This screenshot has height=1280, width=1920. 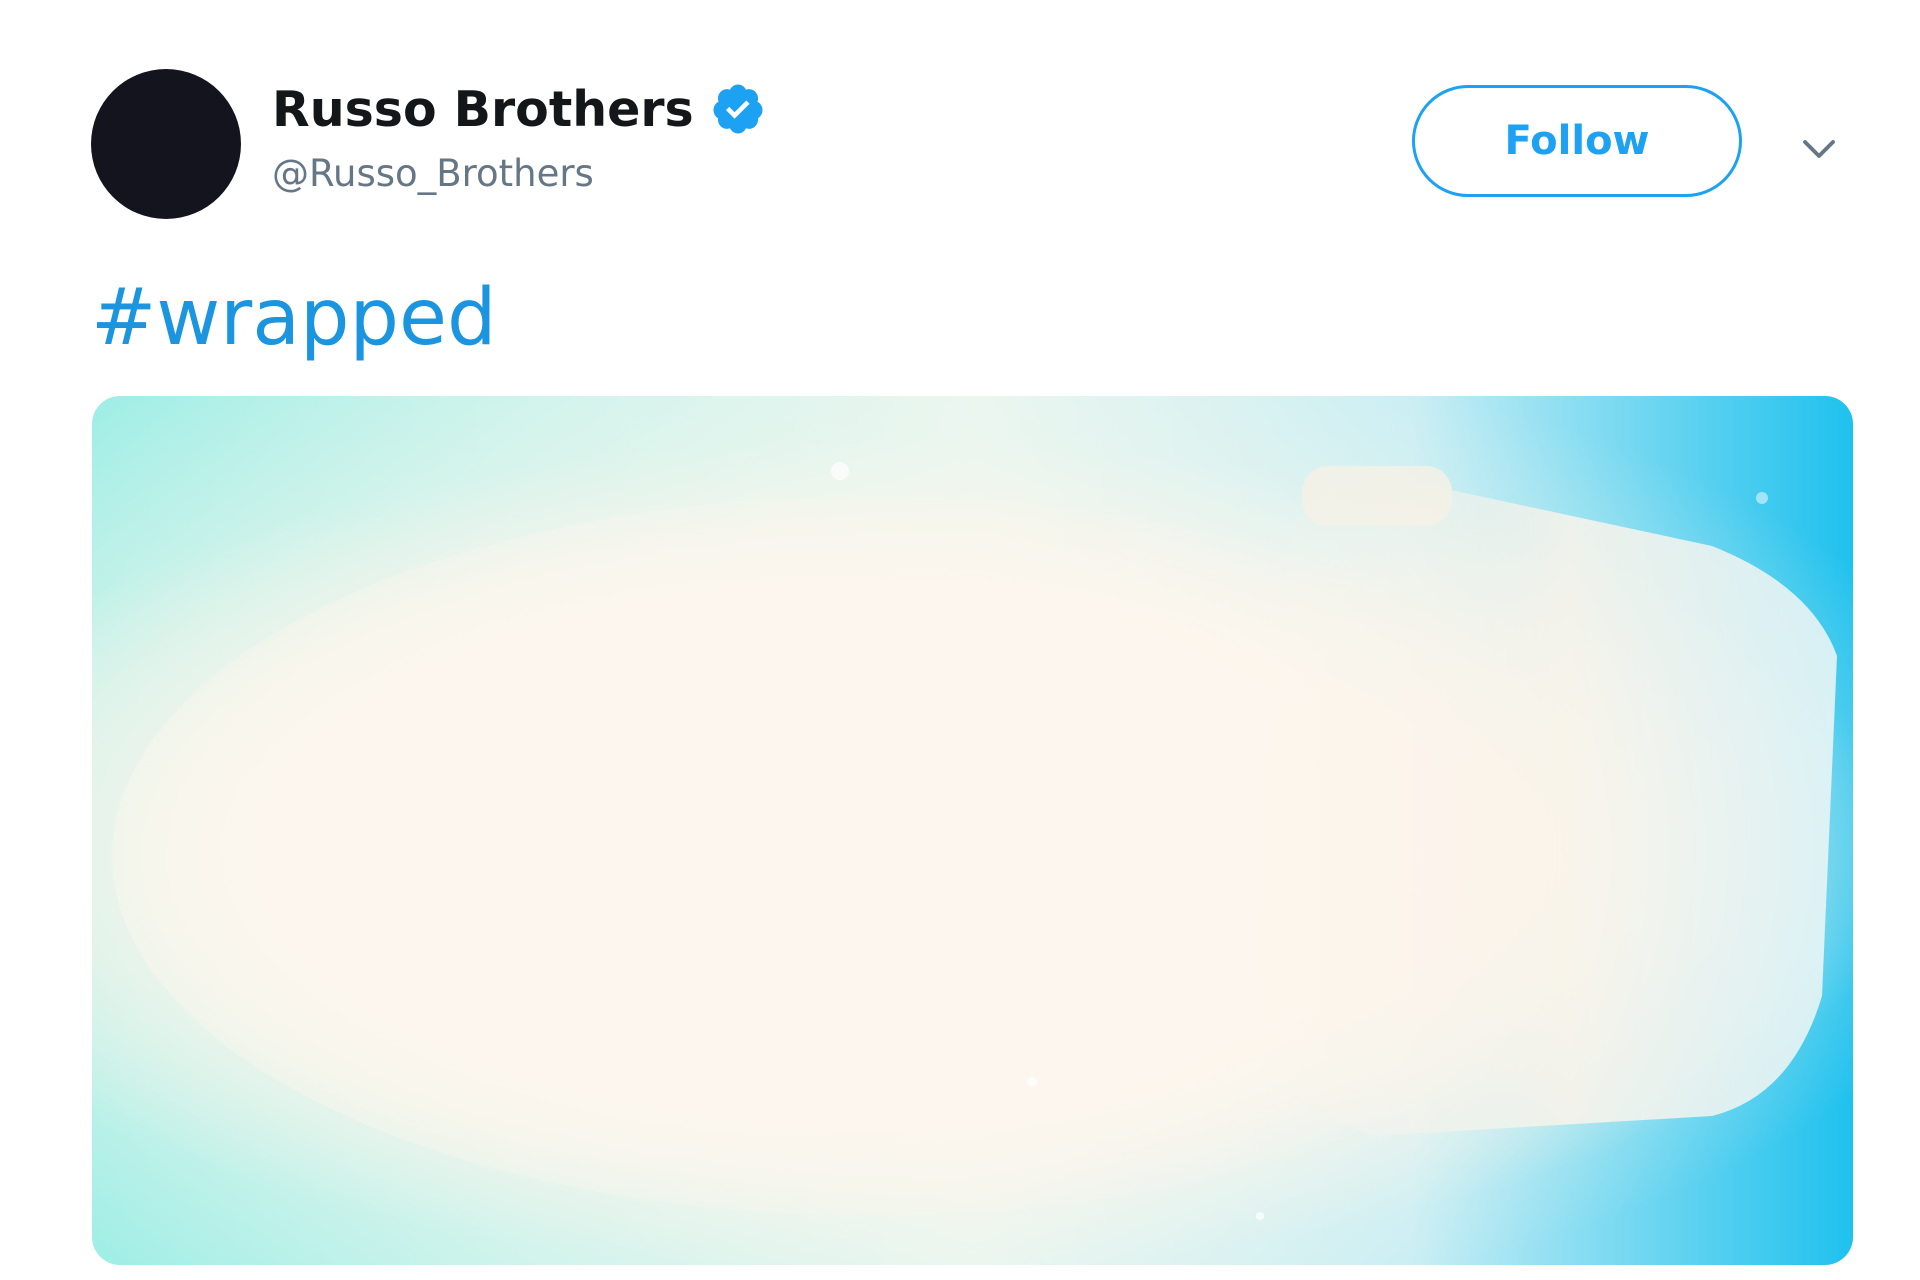 What do you see at coordinates (738, 109) in the screenshot?
I see `verified-badge-icon` at bounding box center [738, 109].